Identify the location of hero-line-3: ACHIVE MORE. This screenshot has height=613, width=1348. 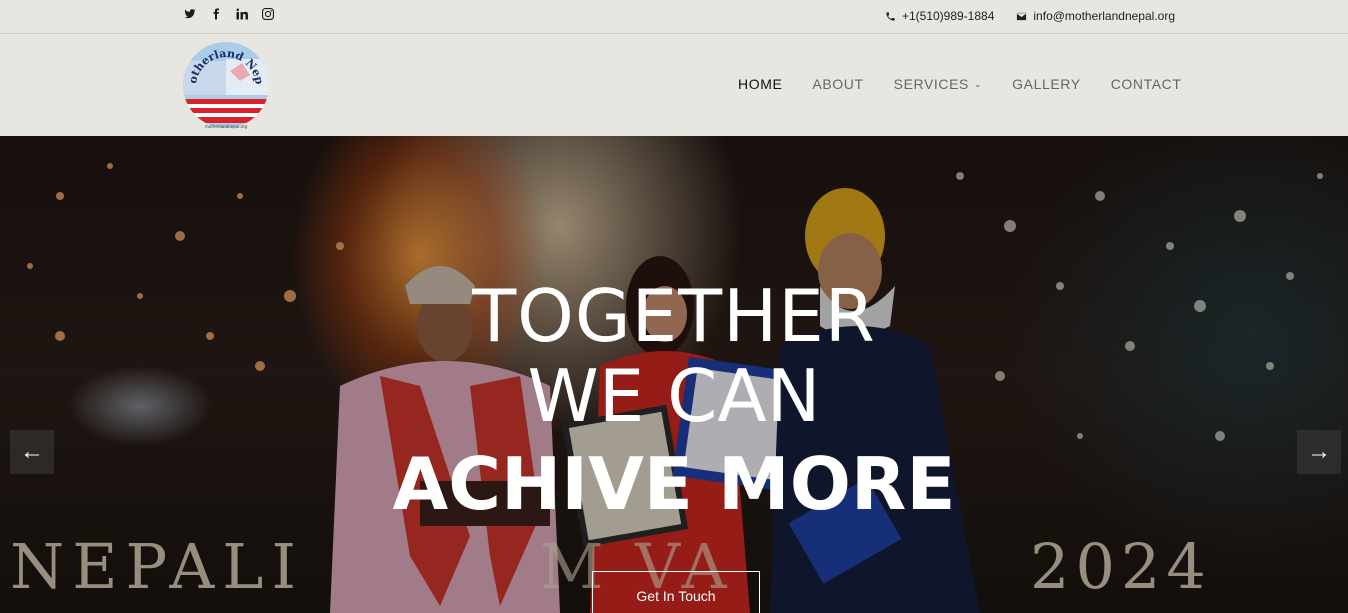
(674, 484).